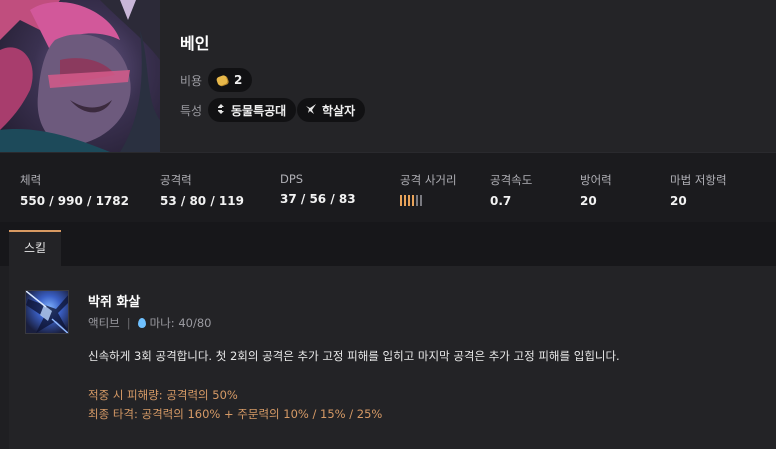 The height and width of the screenshot is (449, 776). Describe the element at coordinates (388, 244) in the screenshot. I see `tab-bar: 스킬` at that location.